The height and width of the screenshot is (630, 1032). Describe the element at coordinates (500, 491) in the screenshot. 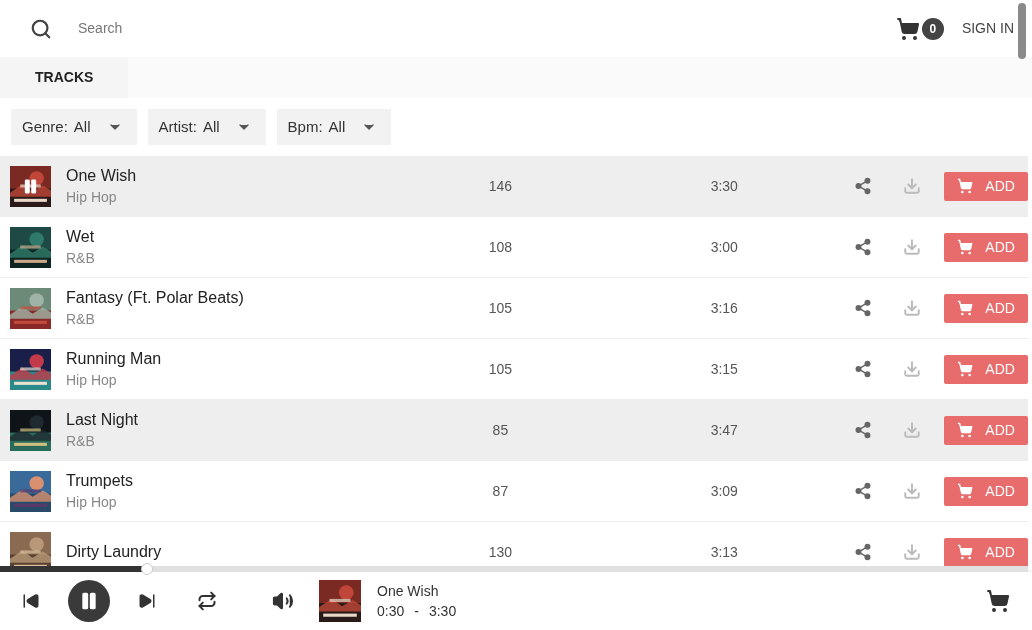

I see `bpm-cell-text: 87` at that location.